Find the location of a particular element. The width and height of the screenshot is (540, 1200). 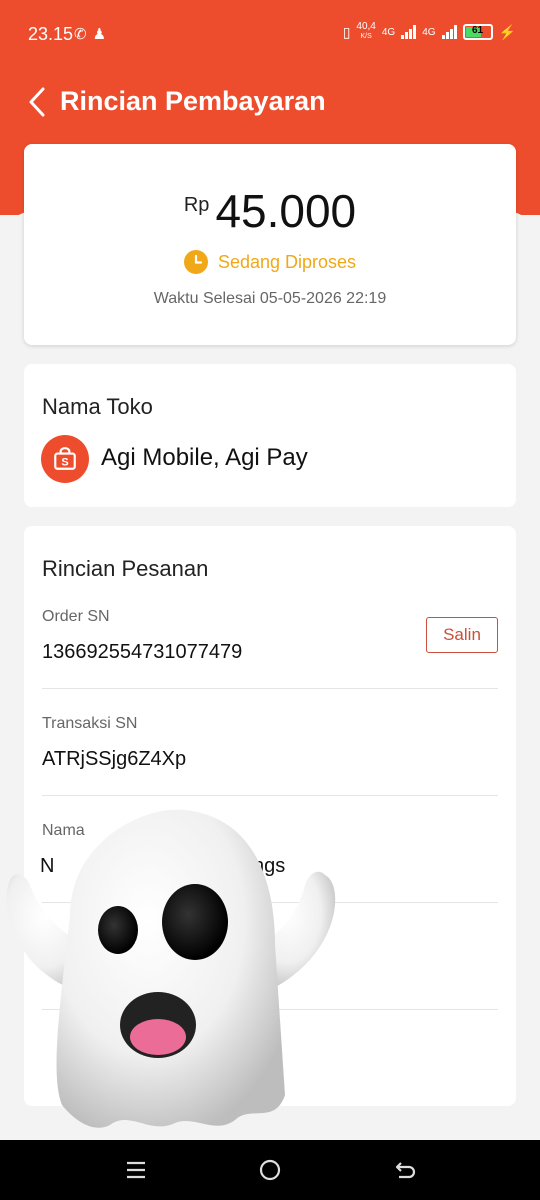

home-icon is located at coordinates (270, 1170).